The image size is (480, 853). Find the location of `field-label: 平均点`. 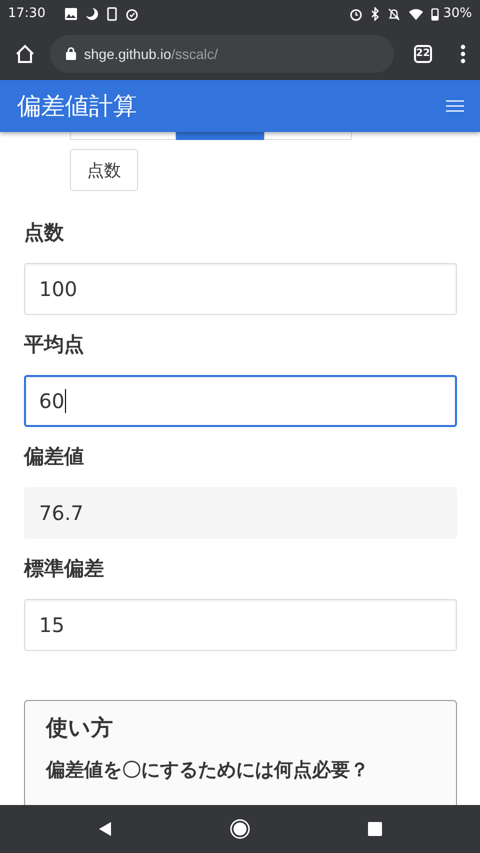

field-label: 平均点 is located at coordinates (54, 344).